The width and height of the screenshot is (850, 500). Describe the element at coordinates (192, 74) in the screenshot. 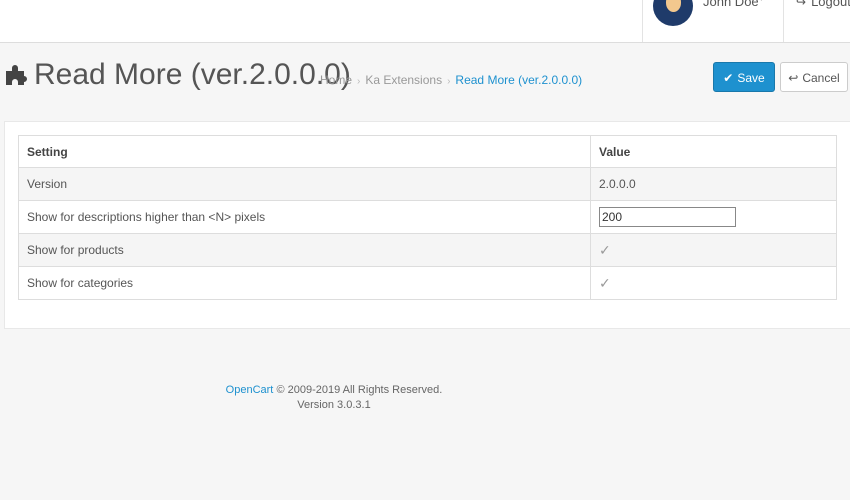

I see `page-title: Read More (ver.2.0.0.0)` at that location.